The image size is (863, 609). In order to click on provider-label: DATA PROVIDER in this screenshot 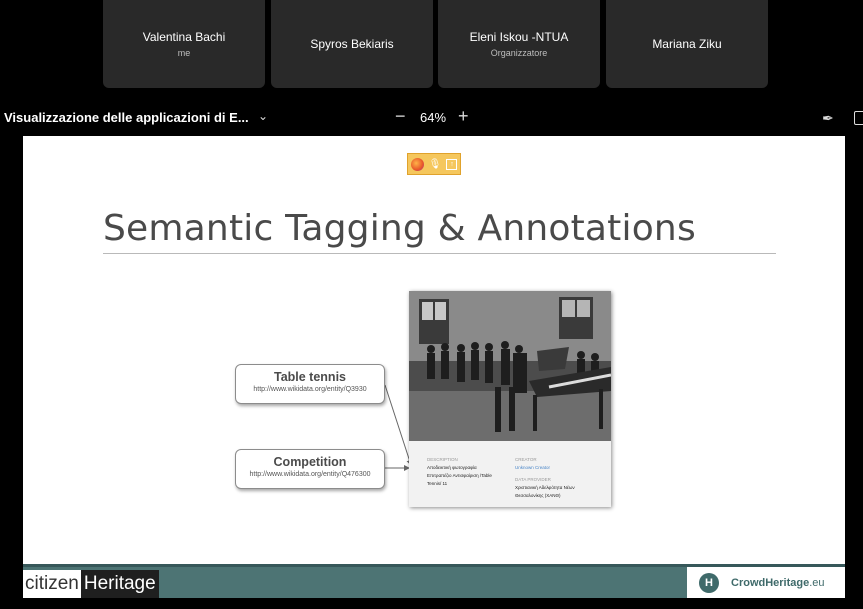, I will do `click(533, 479)`.